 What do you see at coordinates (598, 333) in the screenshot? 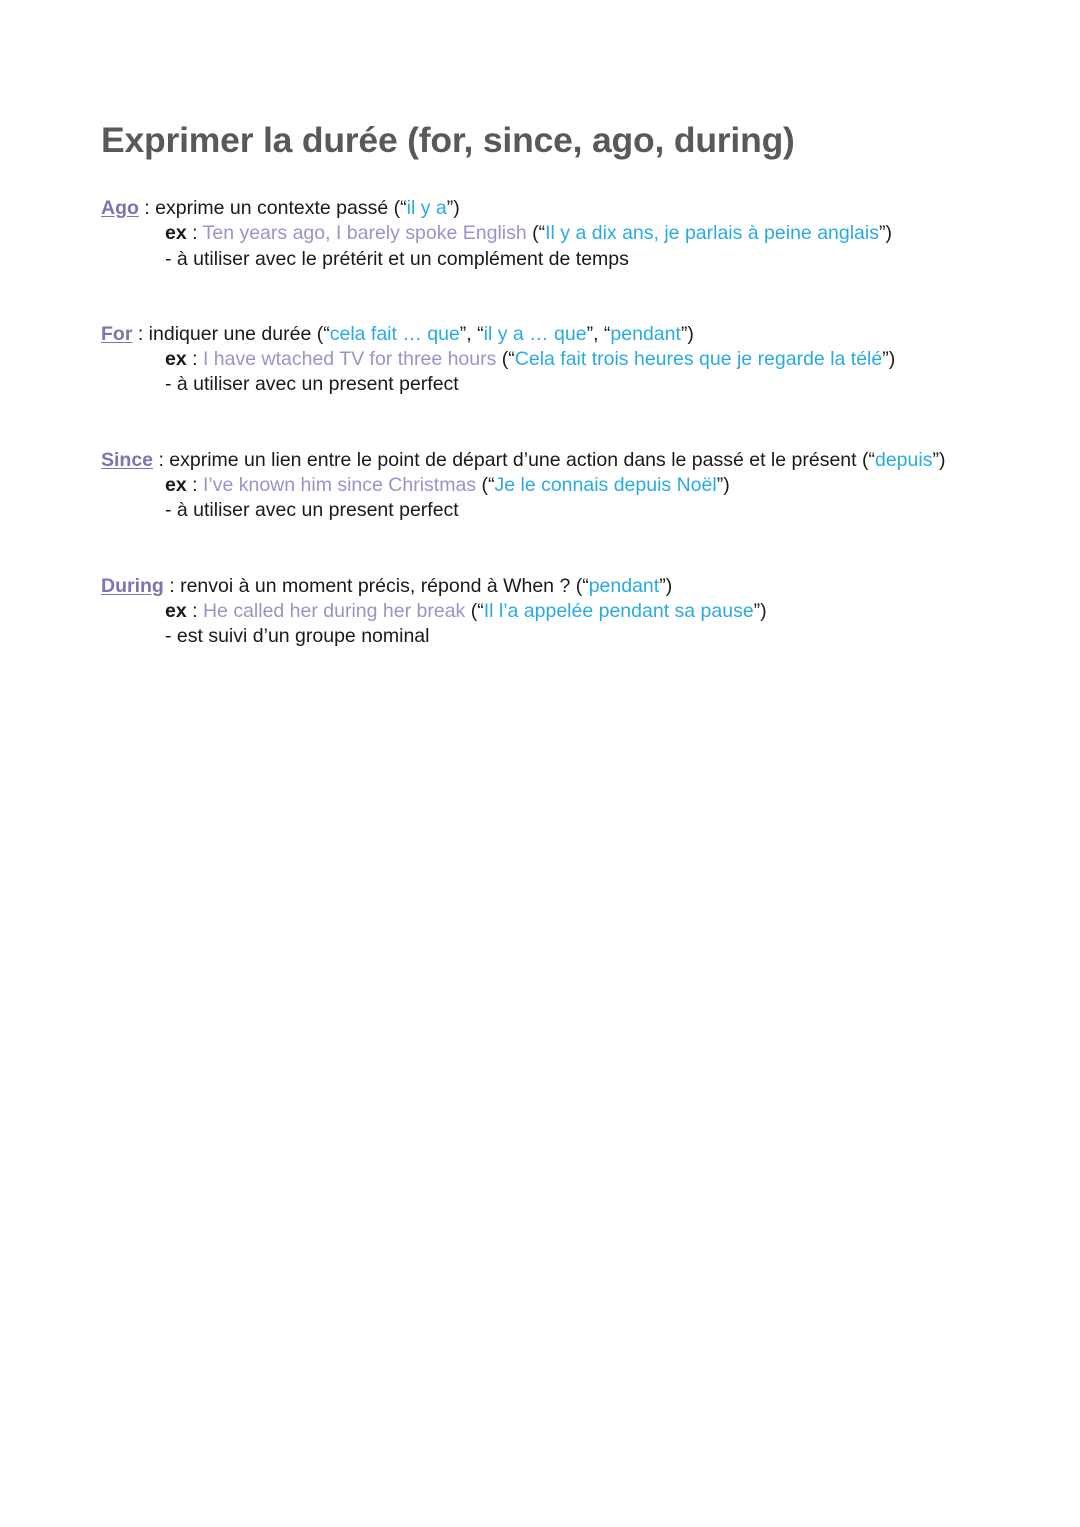
I see `definition-mid-for-2: ”, “` at bounding box center [598, 333].